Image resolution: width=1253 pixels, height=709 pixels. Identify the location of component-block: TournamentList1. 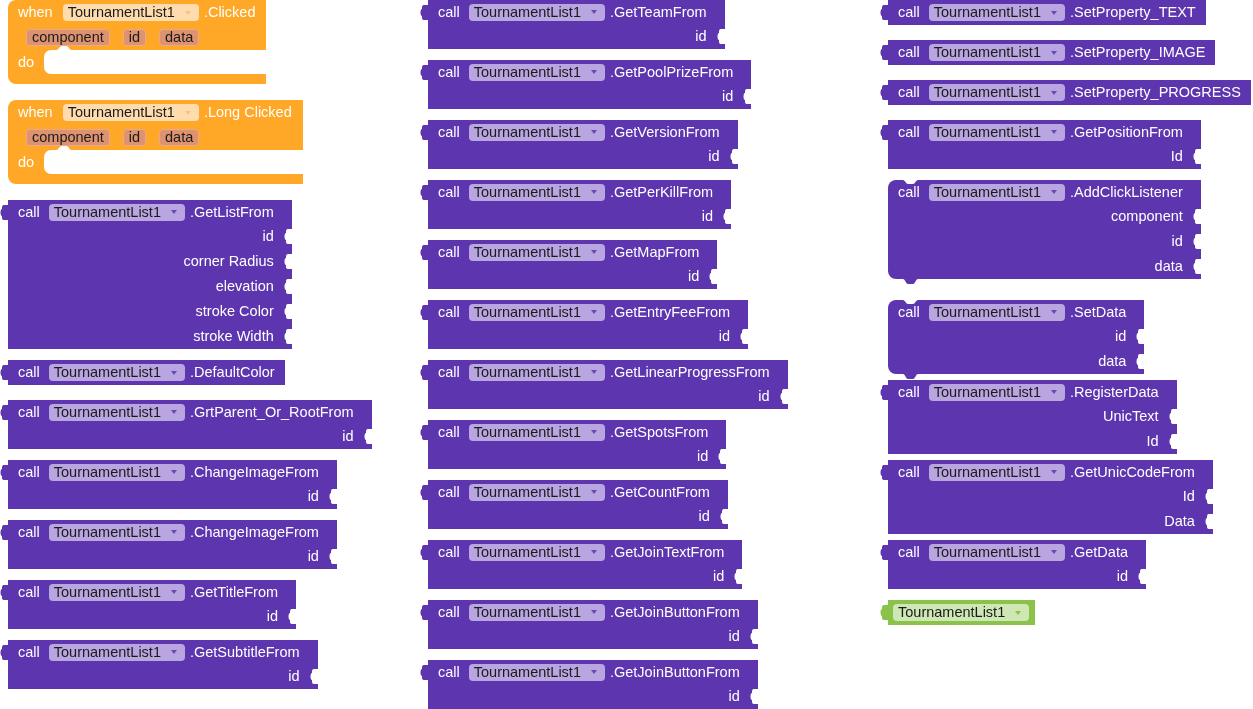
(962, 612).